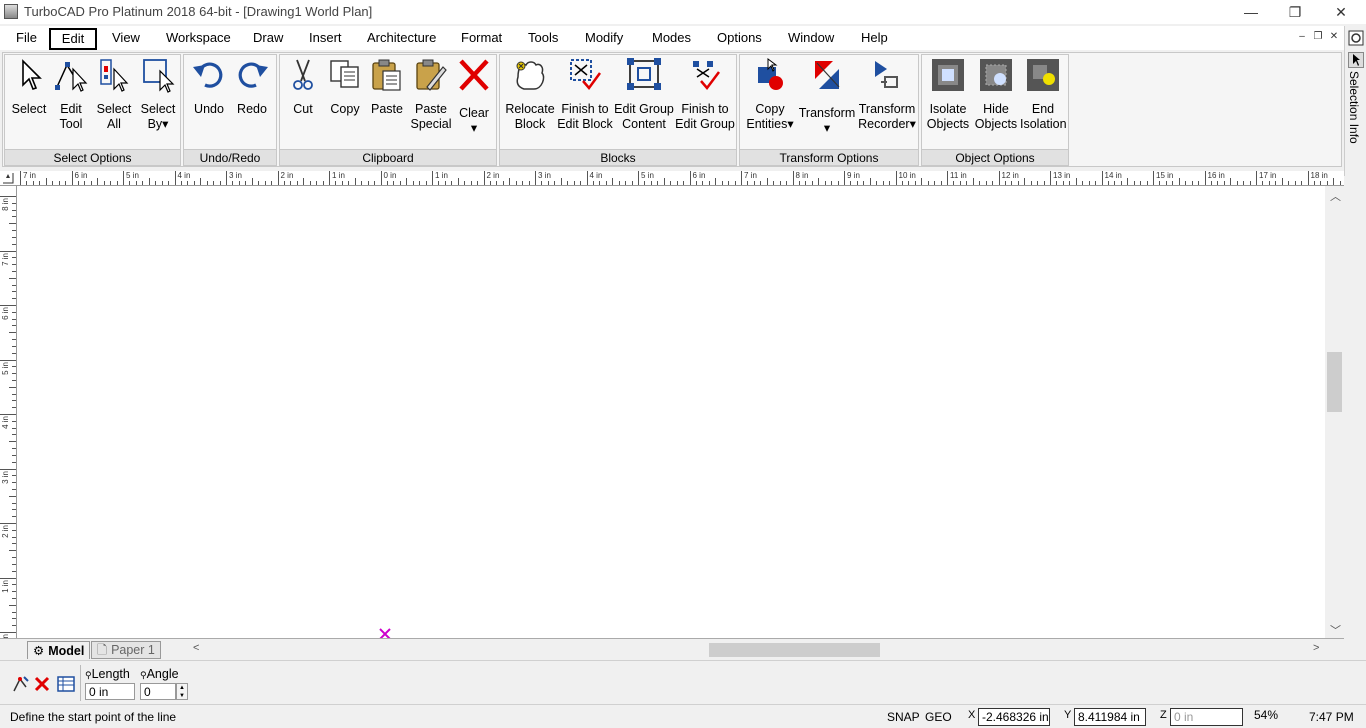  What do you see at coordinates (996, 116) in the screenshot?
I see `tool-label: Hide Objects` at bounding box center [996, 116].